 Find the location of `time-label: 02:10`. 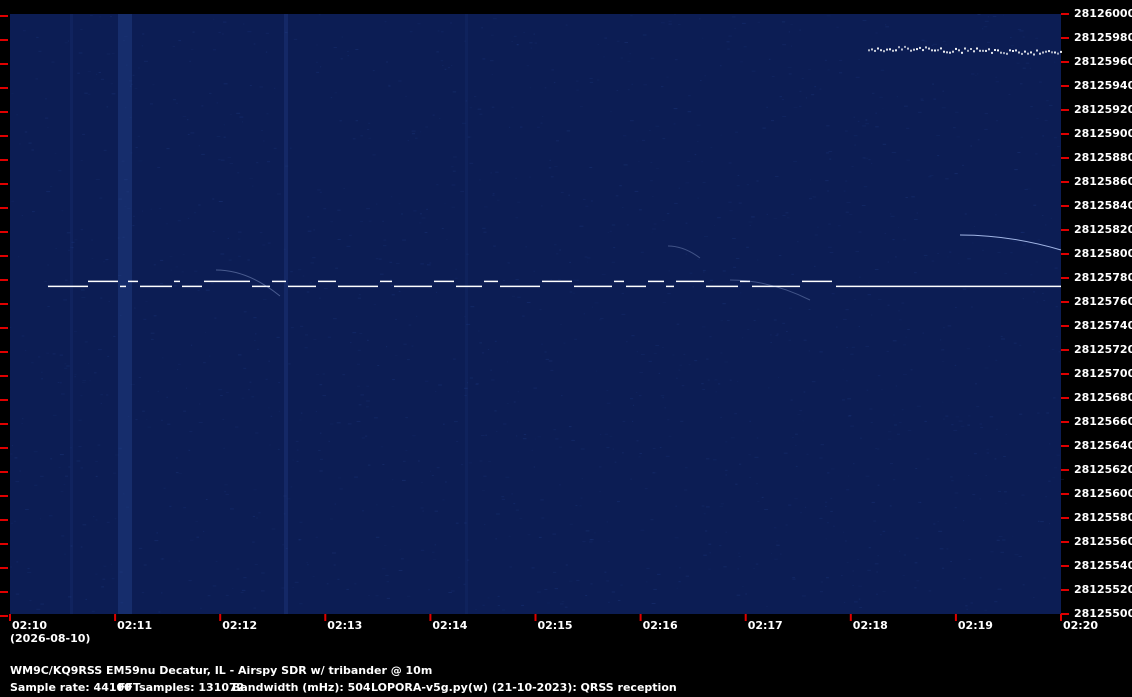

time-label: 02:10 is located at coordinates (30, 625).